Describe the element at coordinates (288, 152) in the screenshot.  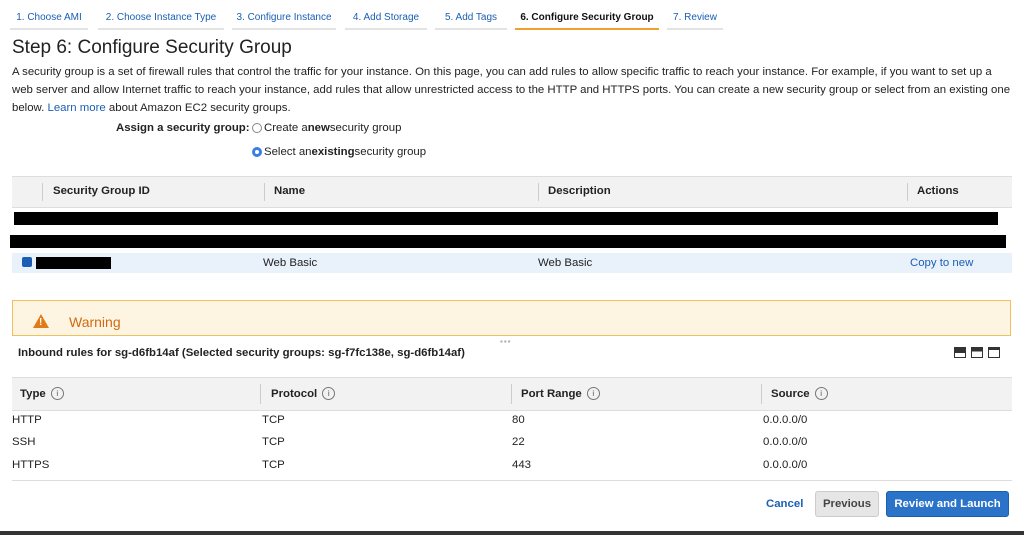
I see `radio-select-existing-pre: Select an` at that location.